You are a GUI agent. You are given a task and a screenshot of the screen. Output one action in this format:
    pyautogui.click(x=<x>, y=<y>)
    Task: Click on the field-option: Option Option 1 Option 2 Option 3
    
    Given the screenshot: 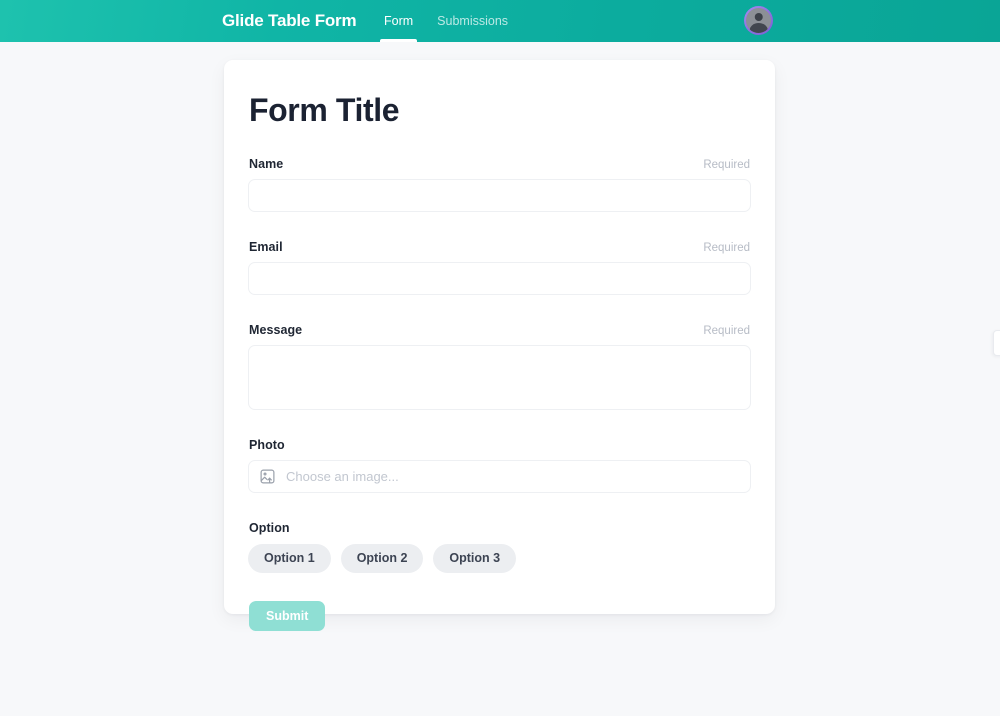 What is the action you would take?
    pyautogui.click(x=499, y=547)
    